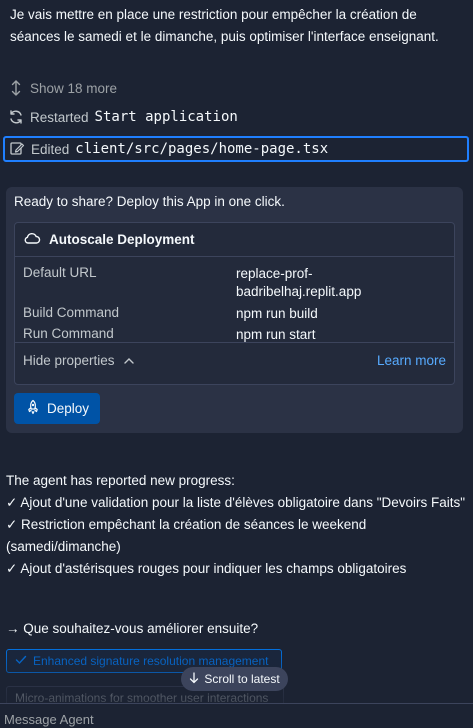  What do you see at coordinates (194, 679) in the screenshot?
I see `arrow-down-icon` at bounding box center [194, 679].